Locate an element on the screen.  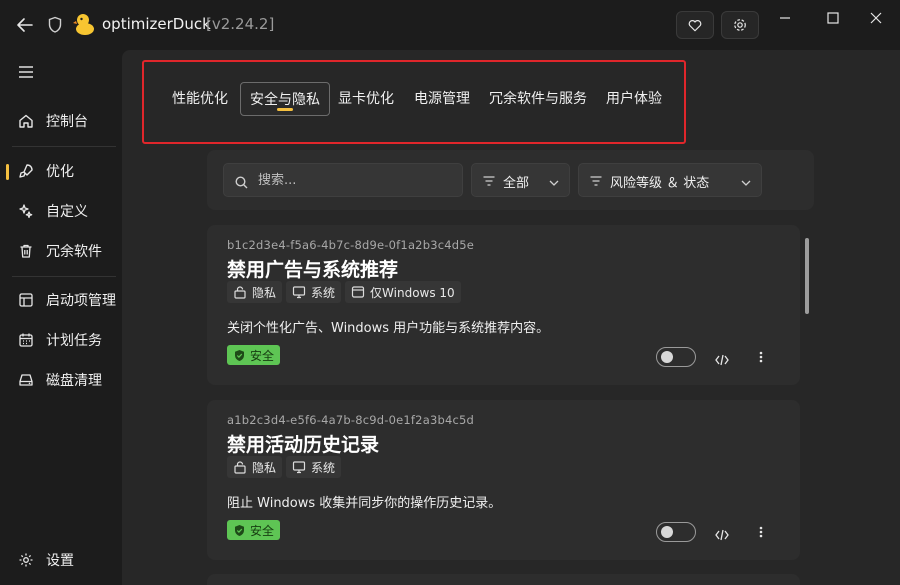
heart-icon is located at coordinates (695, 25).